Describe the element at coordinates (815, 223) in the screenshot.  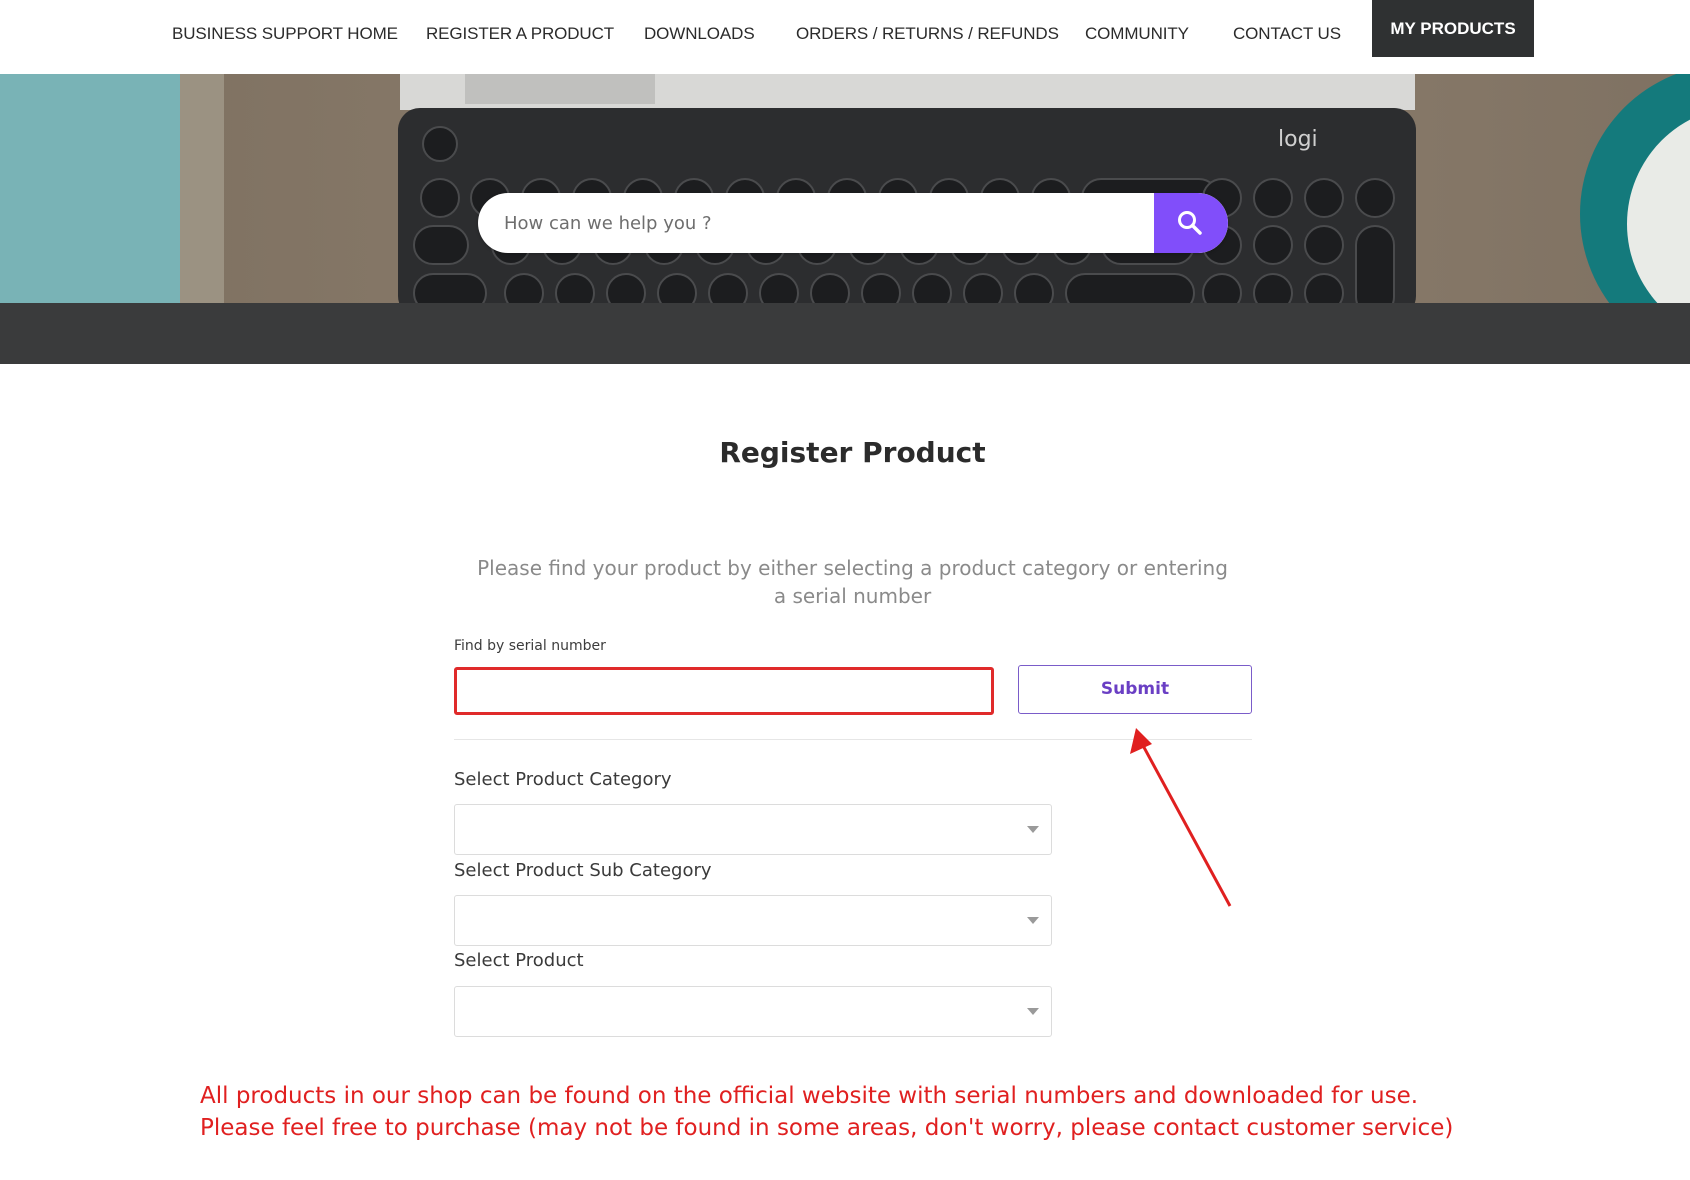
I see `search-input` at that location.